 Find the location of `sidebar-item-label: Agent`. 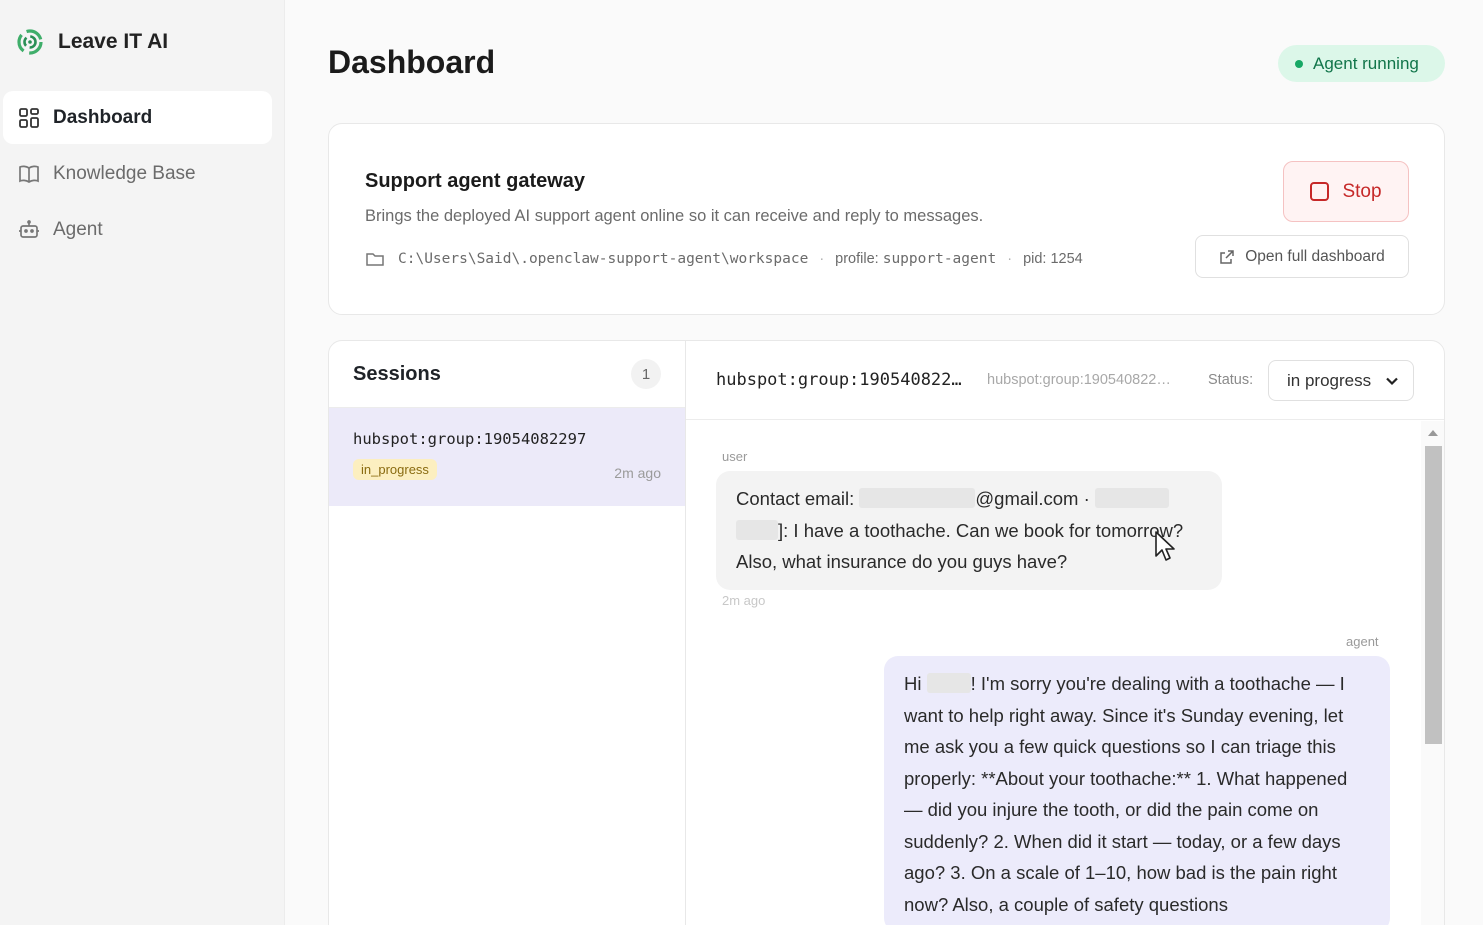

sidebar-item-label: Agent is located at coordinates (78, 229).